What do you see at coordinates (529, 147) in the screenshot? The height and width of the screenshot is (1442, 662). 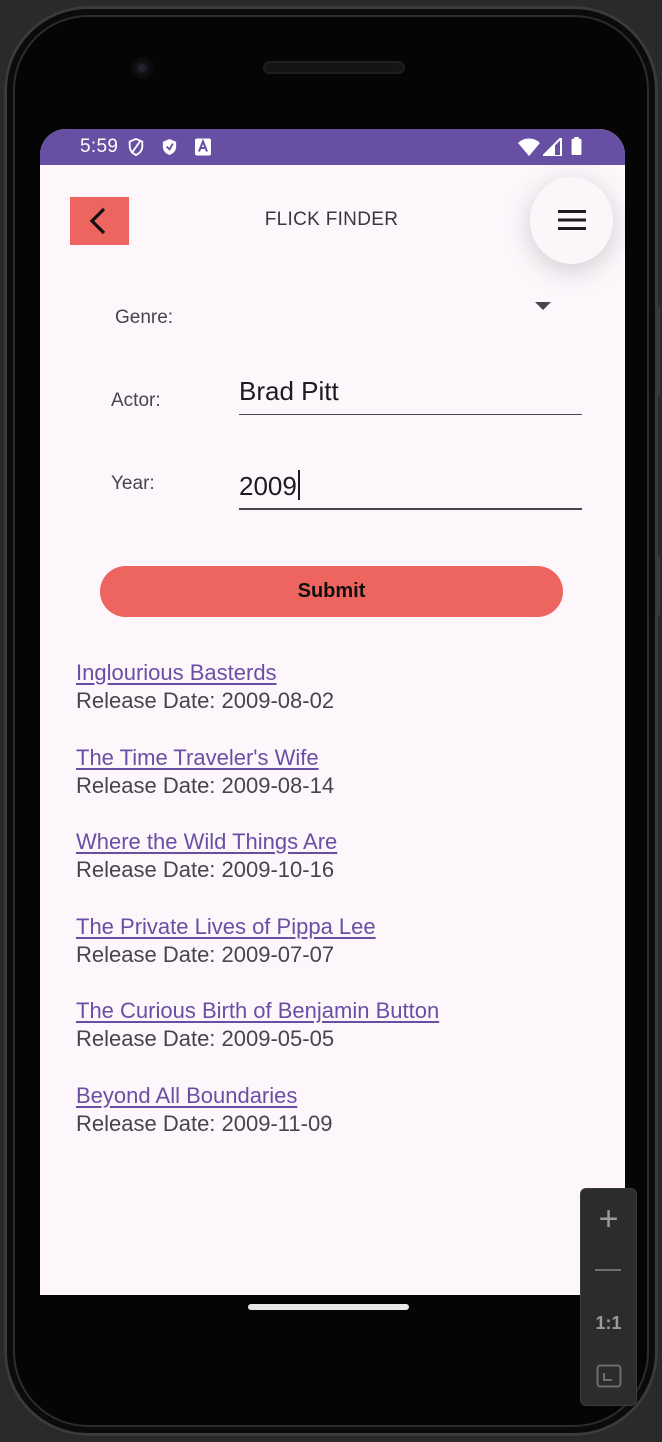 I see `wifi-icon` at bounding box center [529, 147].